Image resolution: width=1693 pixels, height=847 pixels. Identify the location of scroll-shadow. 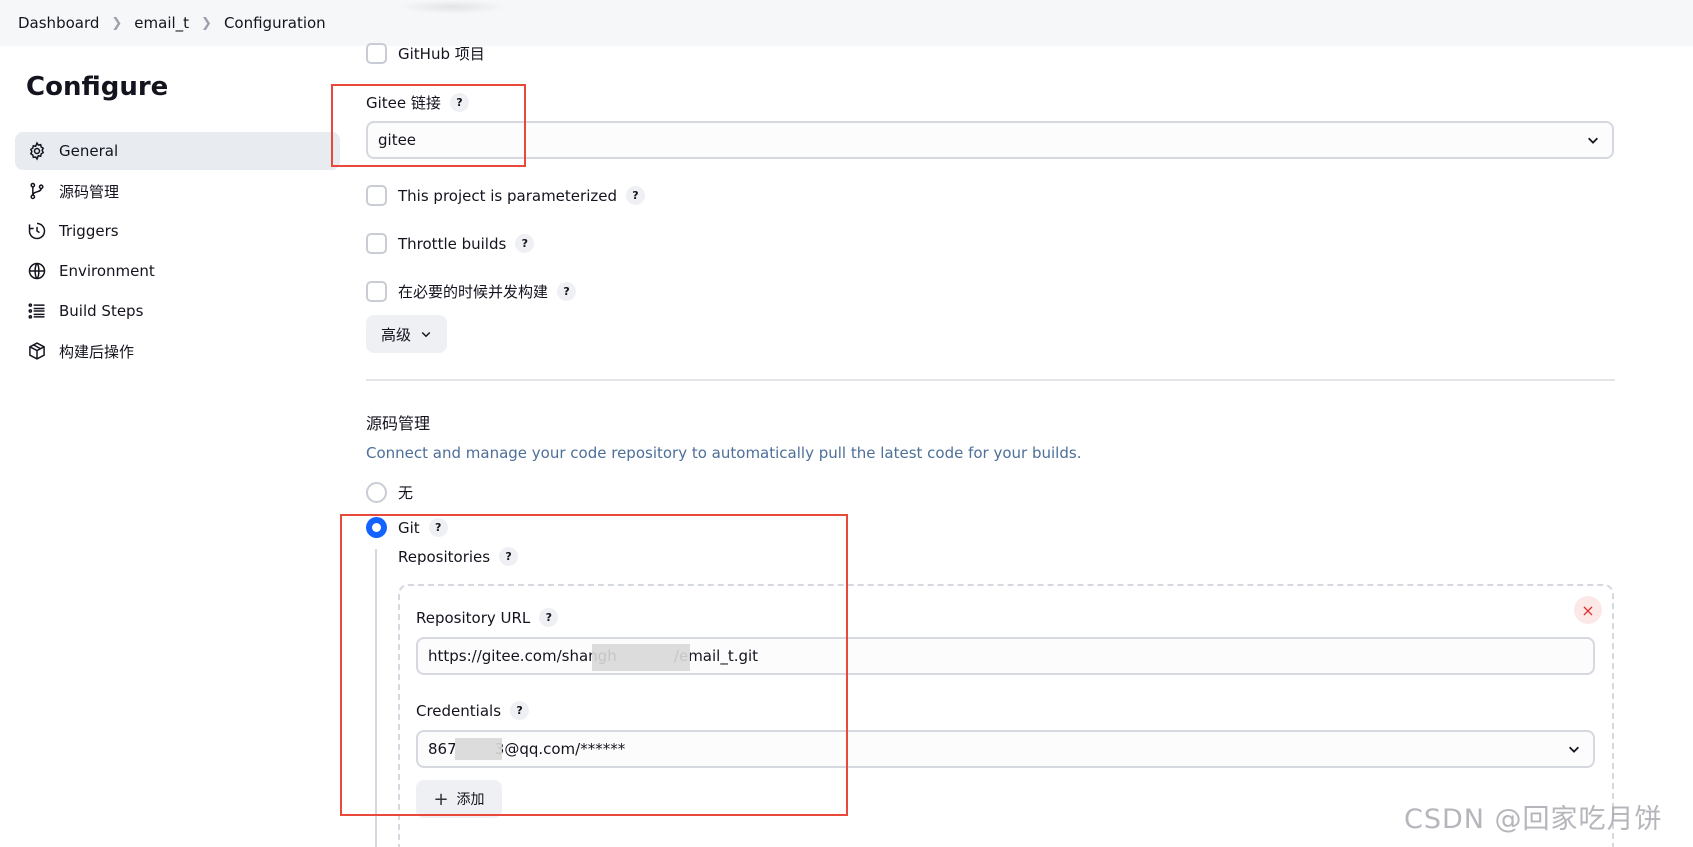
(453, 7).